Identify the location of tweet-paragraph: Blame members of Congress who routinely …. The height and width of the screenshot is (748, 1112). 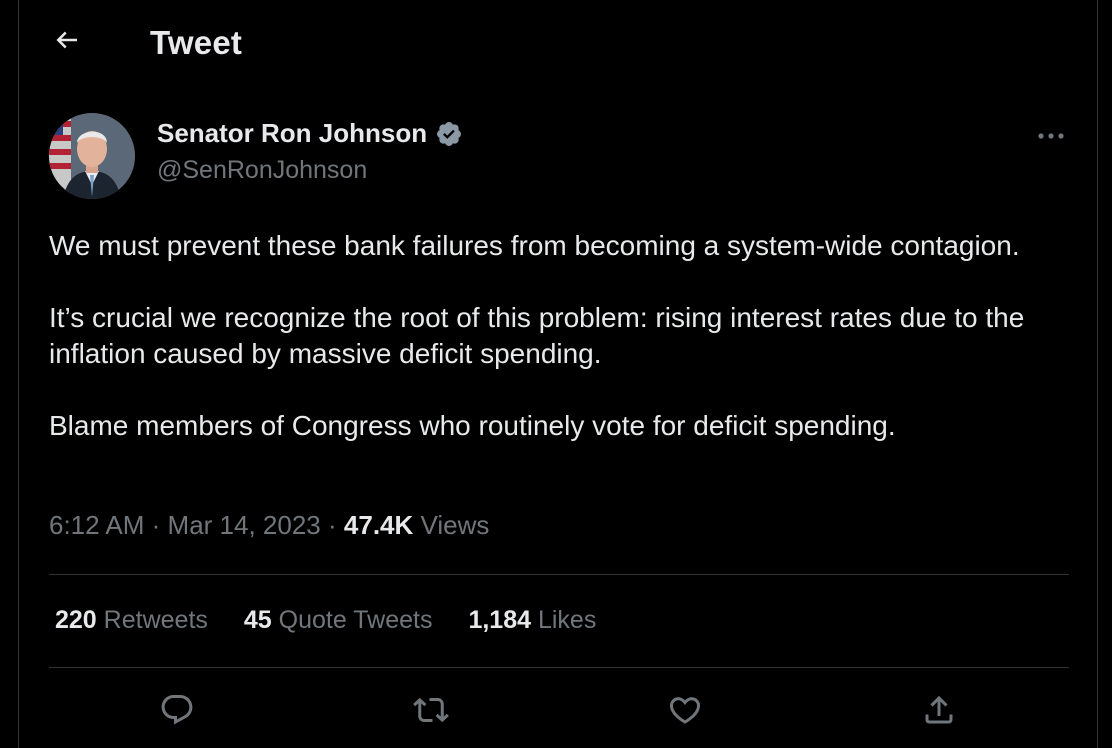
(472, 425).